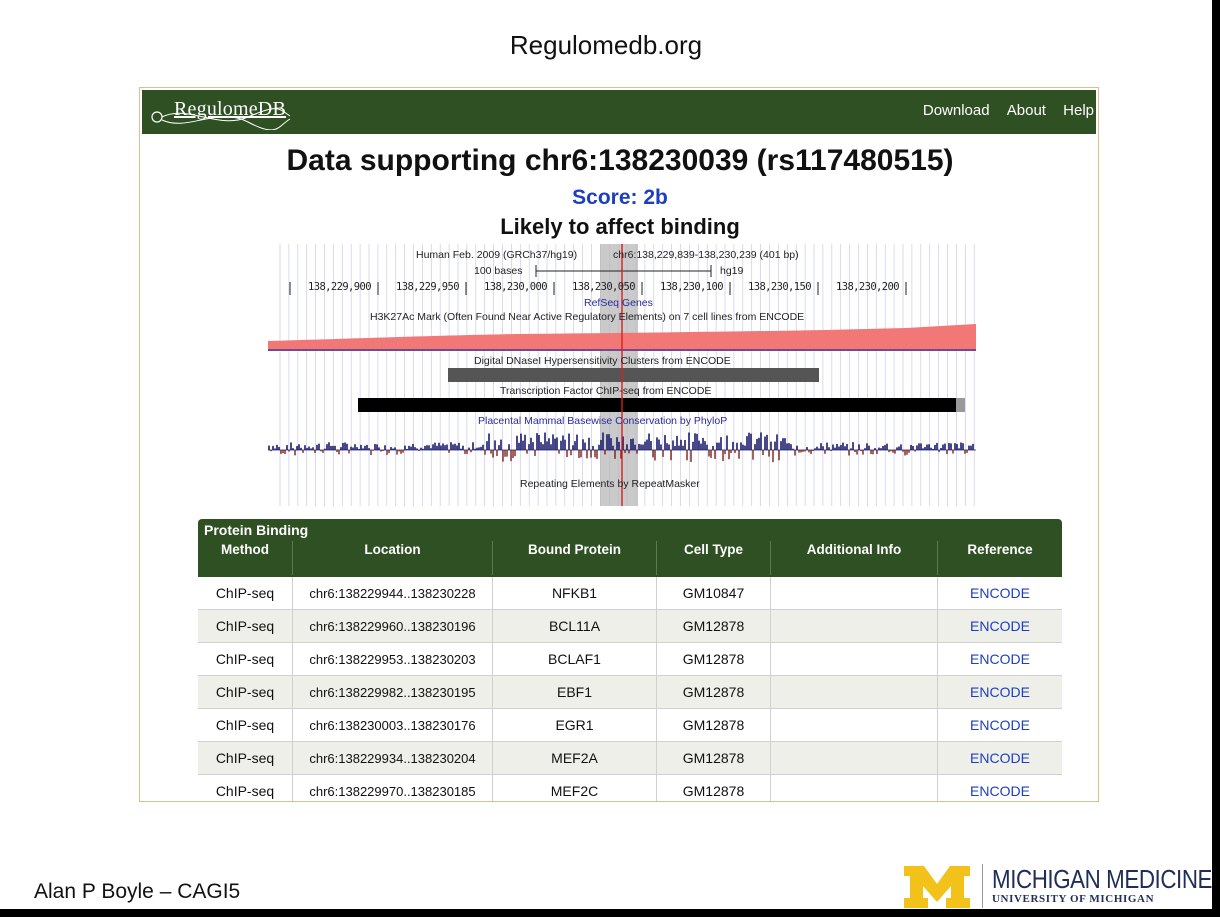 The width and height of the screenshot is (1220, 917). I want to click on regulomedb-logo: RegulomeDB, so click(220, 112).